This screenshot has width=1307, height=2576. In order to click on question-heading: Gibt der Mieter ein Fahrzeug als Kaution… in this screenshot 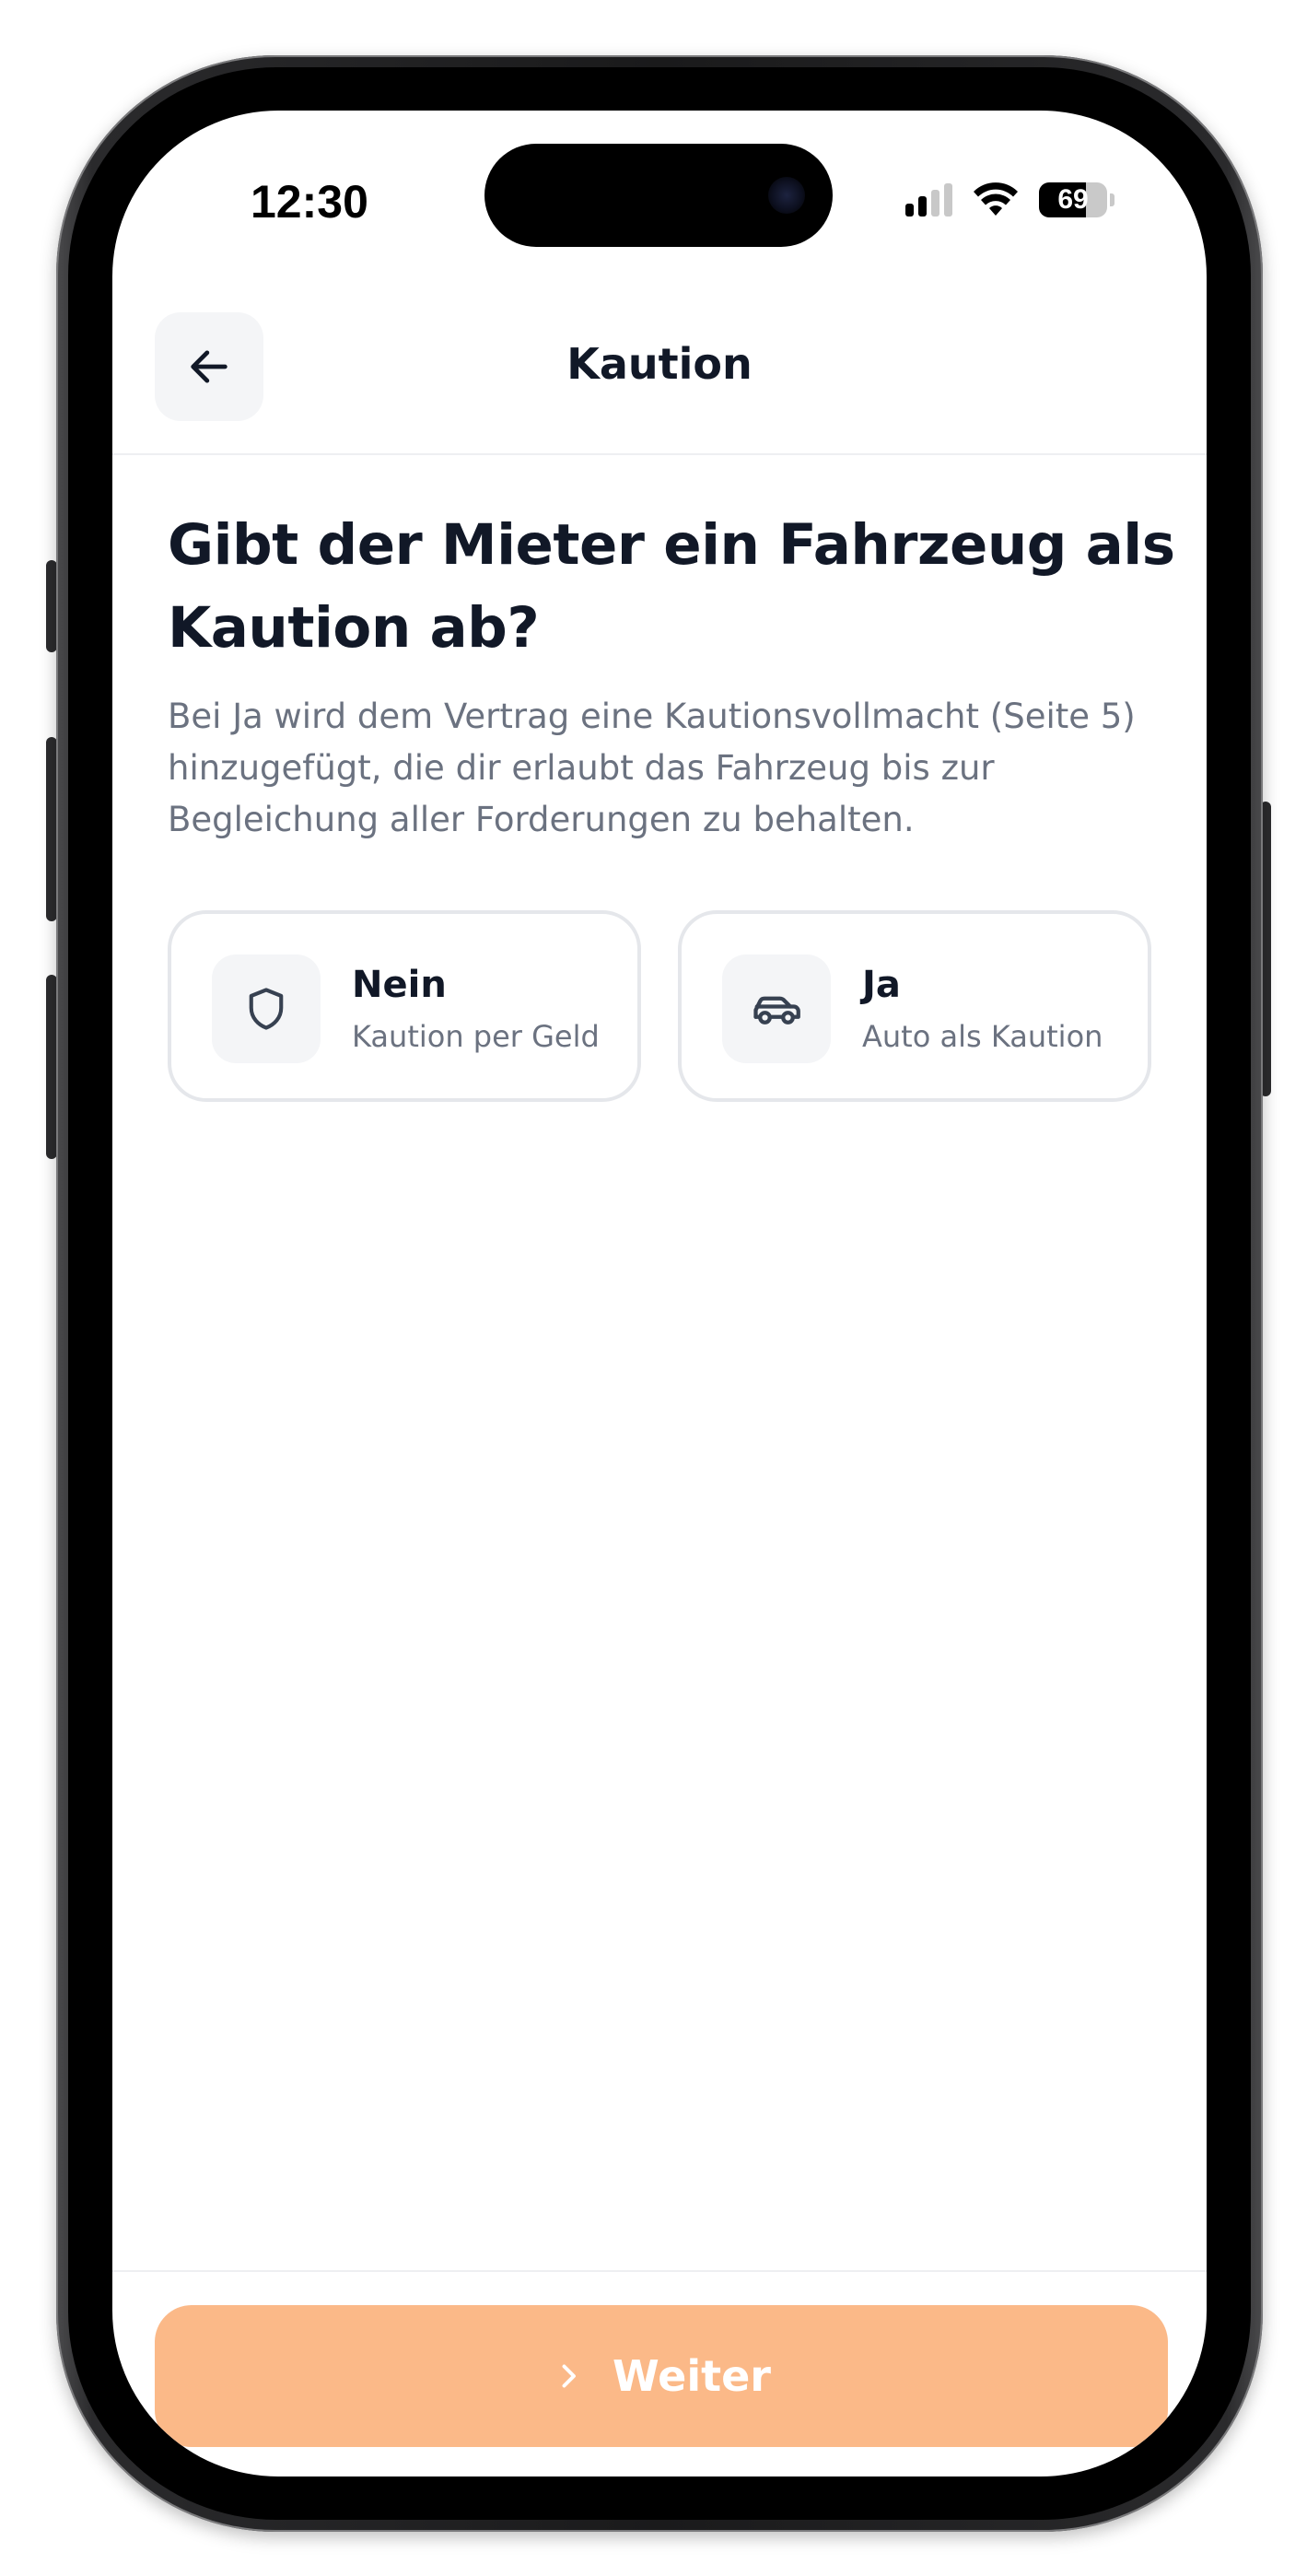, I will do `click(671, 586)`.